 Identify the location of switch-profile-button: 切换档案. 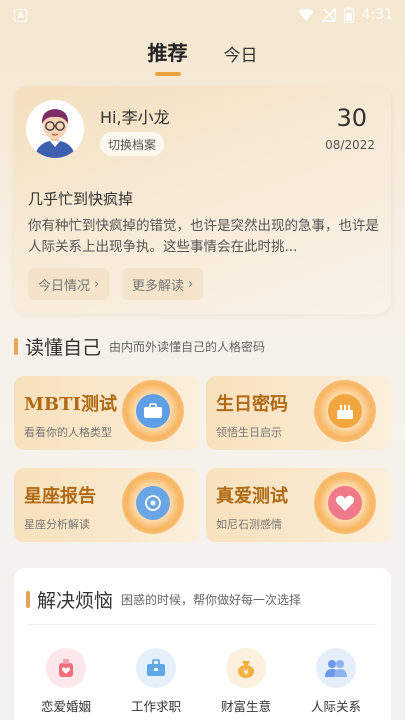
(132, 144).